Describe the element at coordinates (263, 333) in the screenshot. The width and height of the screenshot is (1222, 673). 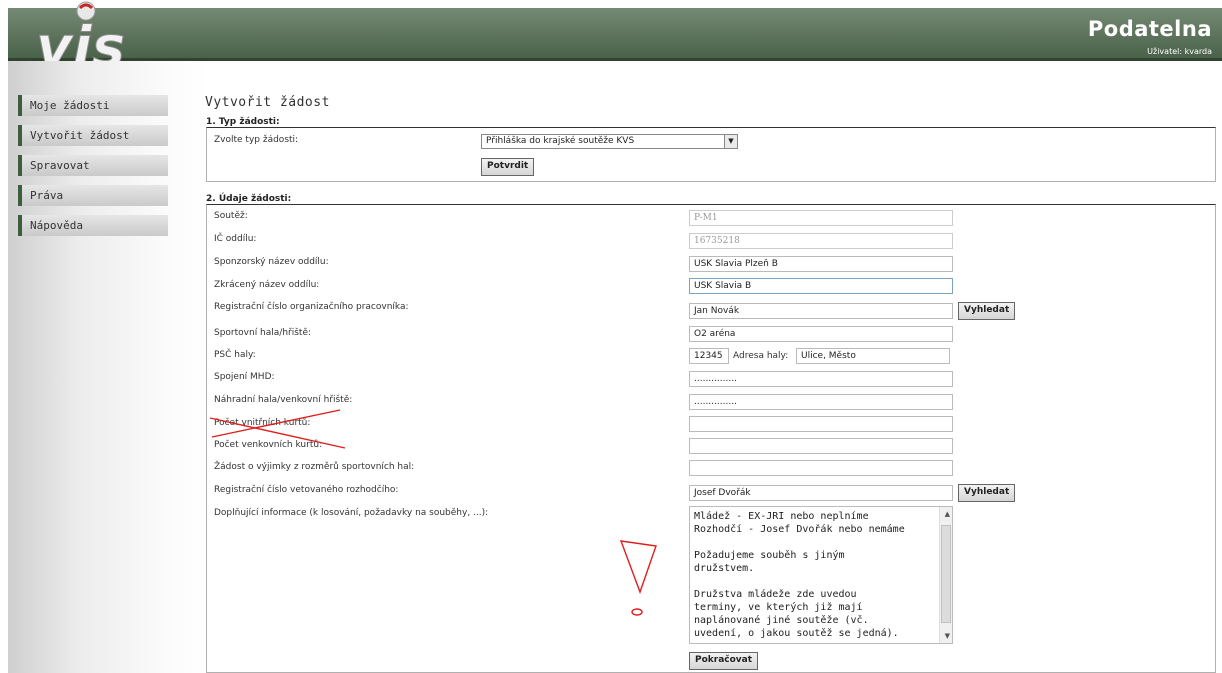
I see `hall-label: Sportovní hala/hřiště:` at that location.